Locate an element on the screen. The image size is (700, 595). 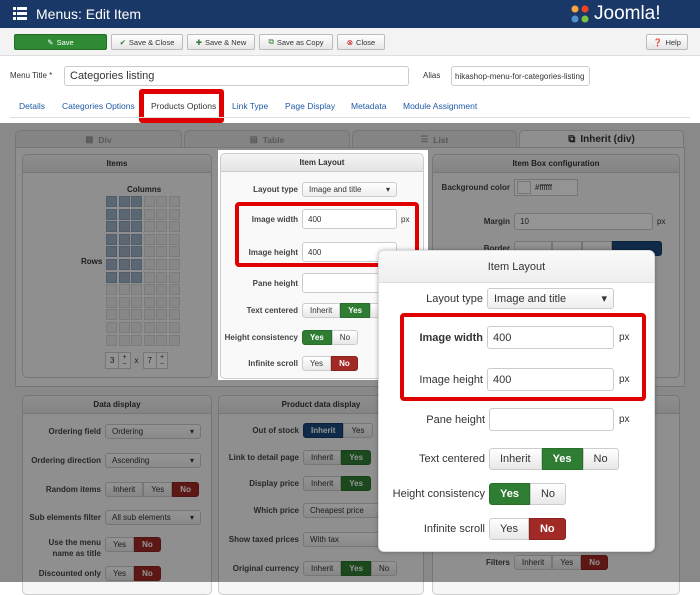
page-title: Menus: Edit Item is located at coordinates (89, 14).